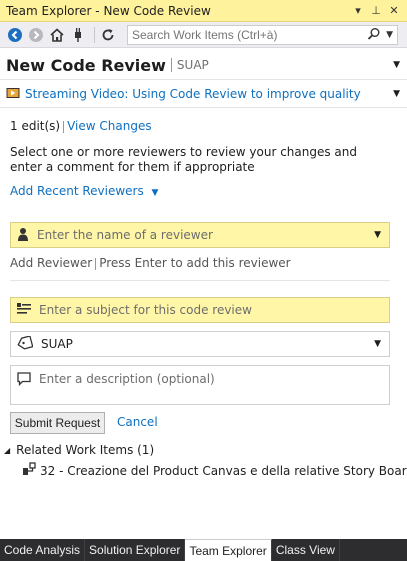  I want to click on connect-icon, so click(78, 35).